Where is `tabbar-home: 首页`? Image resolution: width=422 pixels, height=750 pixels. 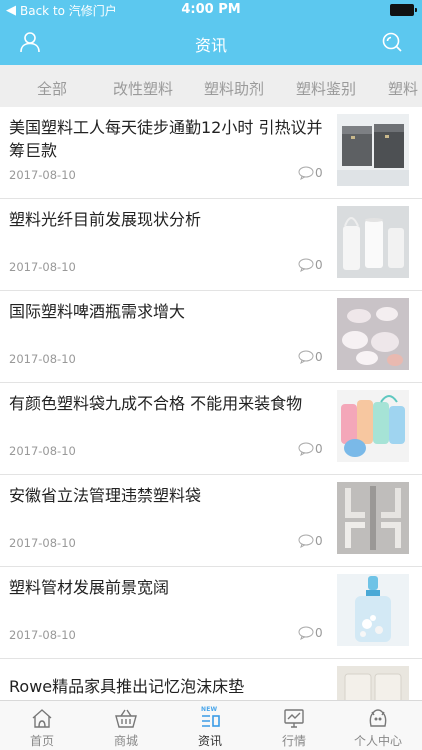 tabbar-home: 首页 is located at coordinates (42, 725).